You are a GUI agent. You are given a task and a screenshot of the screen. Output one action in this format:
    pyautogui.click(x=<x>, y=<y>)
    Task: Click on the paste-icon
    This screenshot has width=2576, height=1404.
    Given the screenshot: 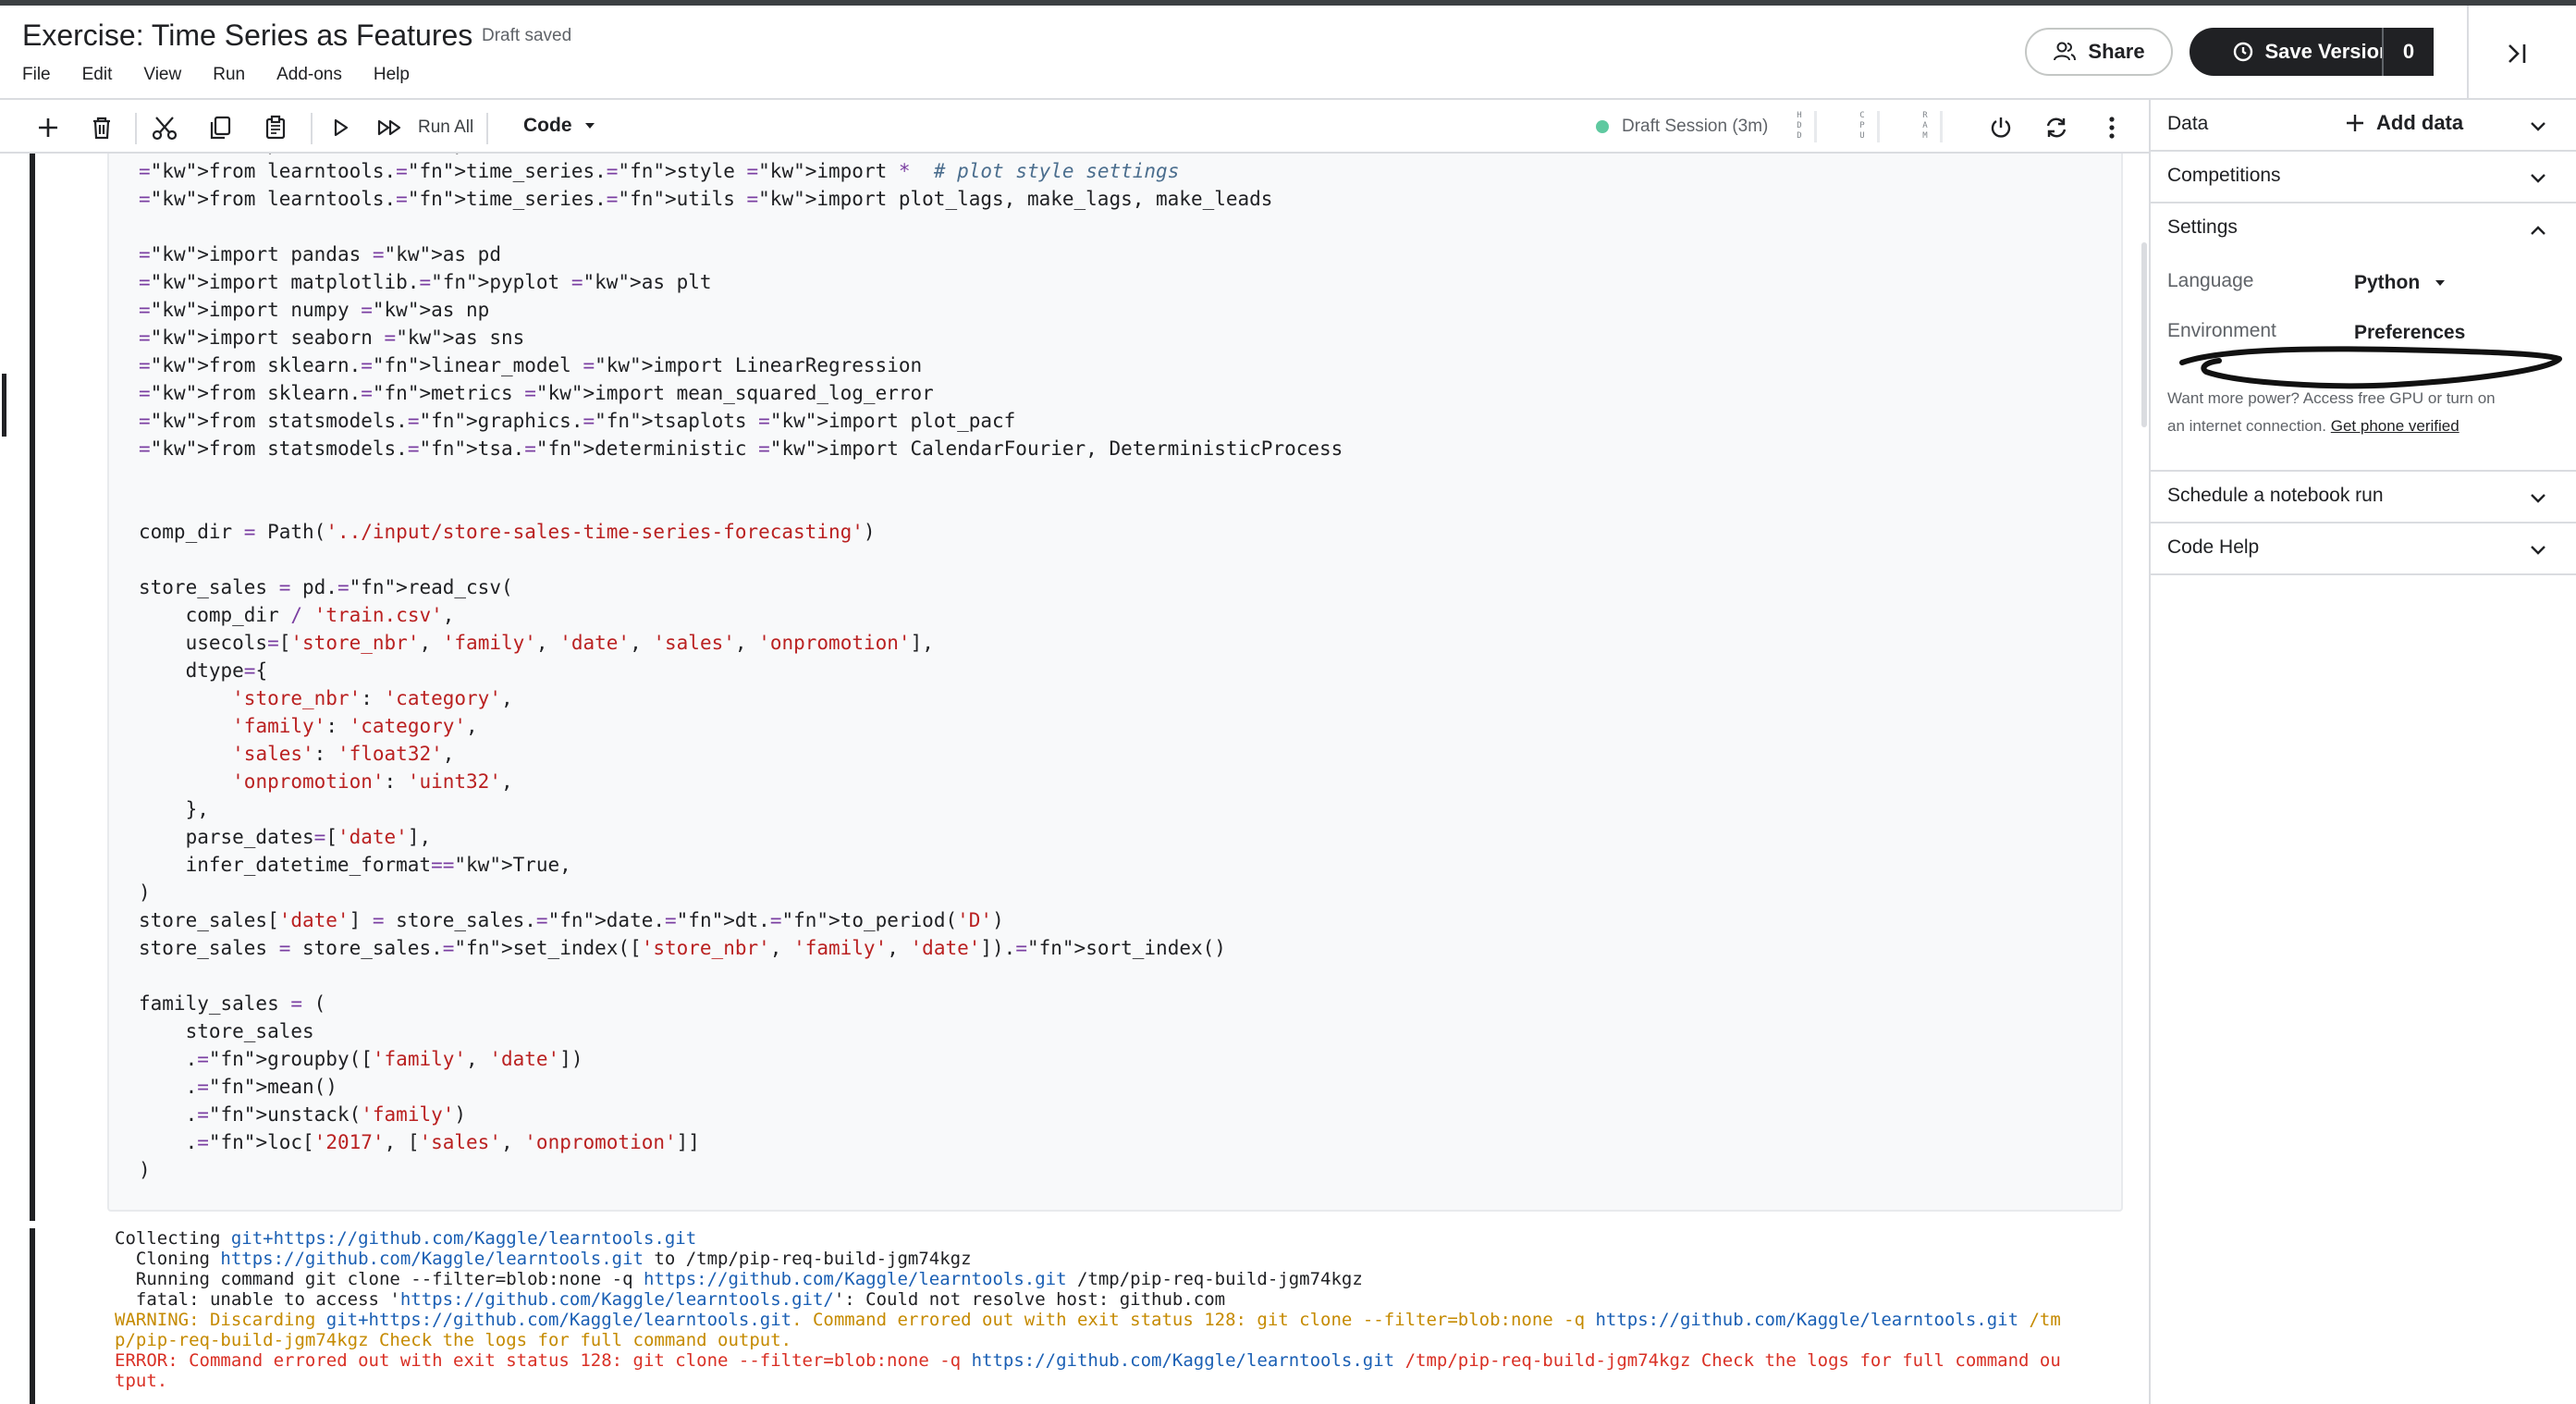 What is the action you would take?
    pyautogui.click(x=275, y=127)
    